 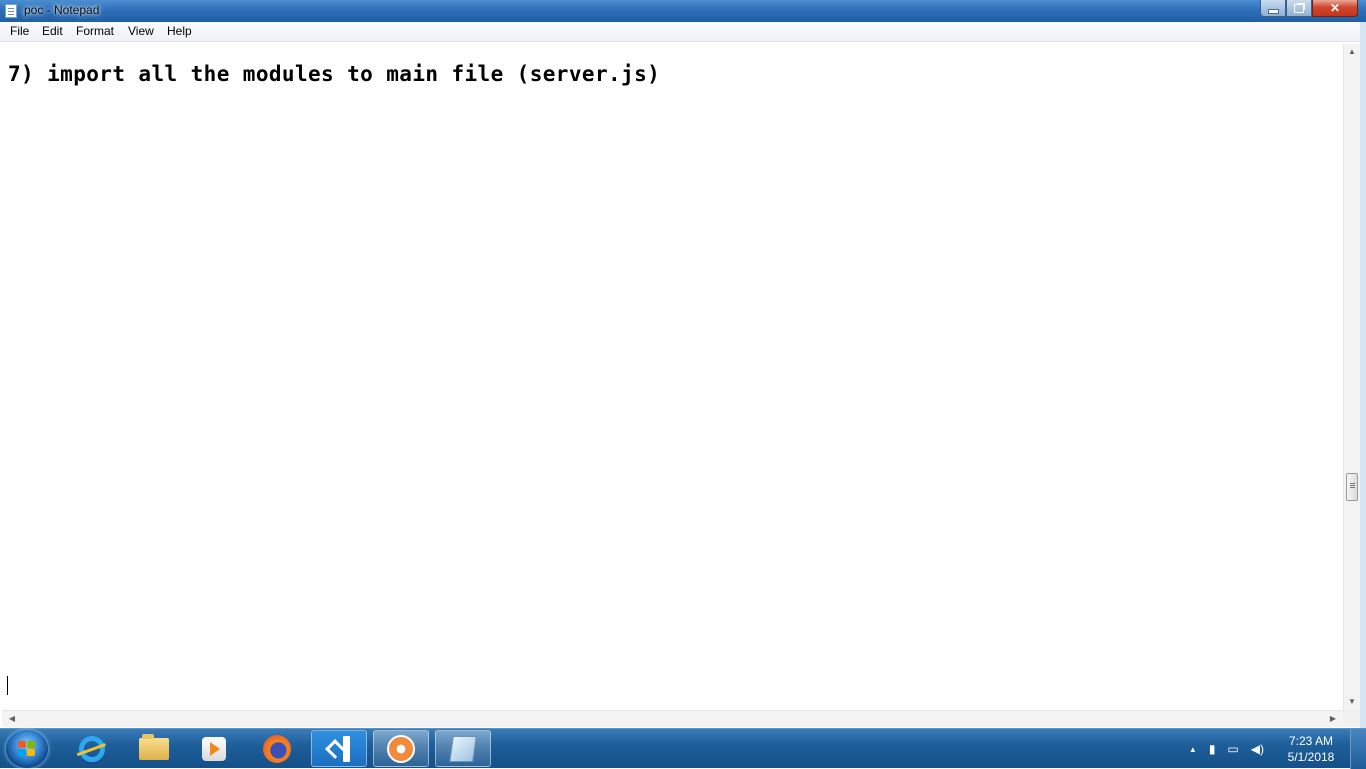 I want to click on taskbar: ▲ ▮ ▭ ◀) 7:23 AM 5/1/2018, so click(x=683, y=748).